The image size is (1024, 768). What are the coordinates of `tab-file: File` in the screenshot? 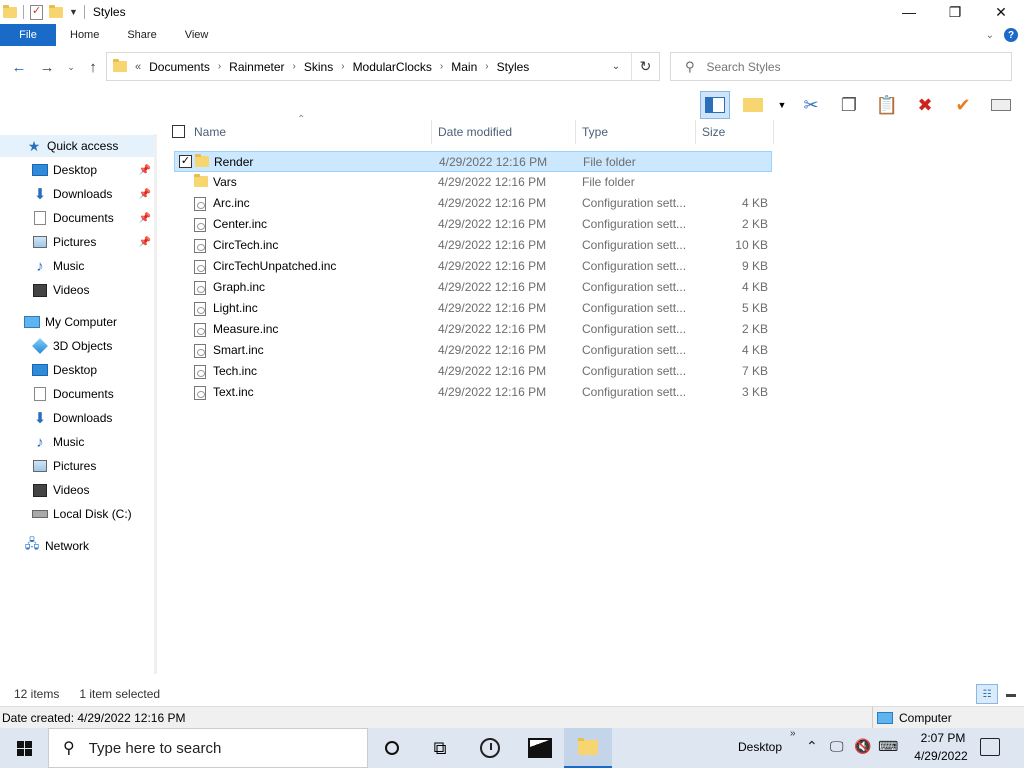 It's located at (28, 35).